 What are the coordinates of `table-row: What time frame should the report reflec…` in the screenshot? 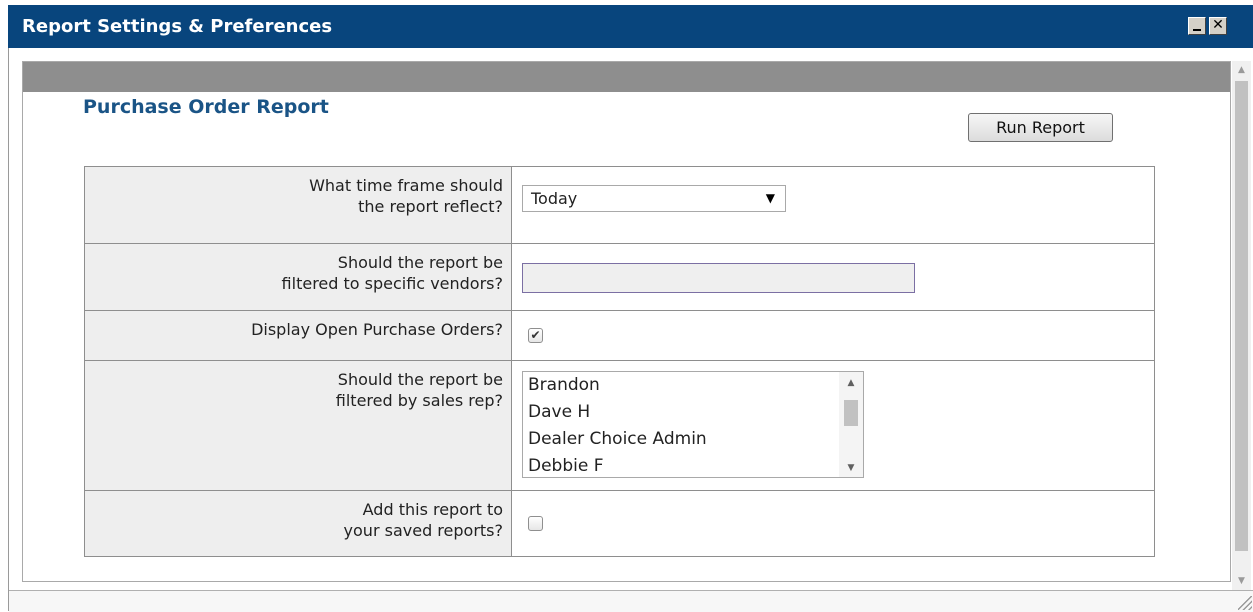 It's located at (619, 205).